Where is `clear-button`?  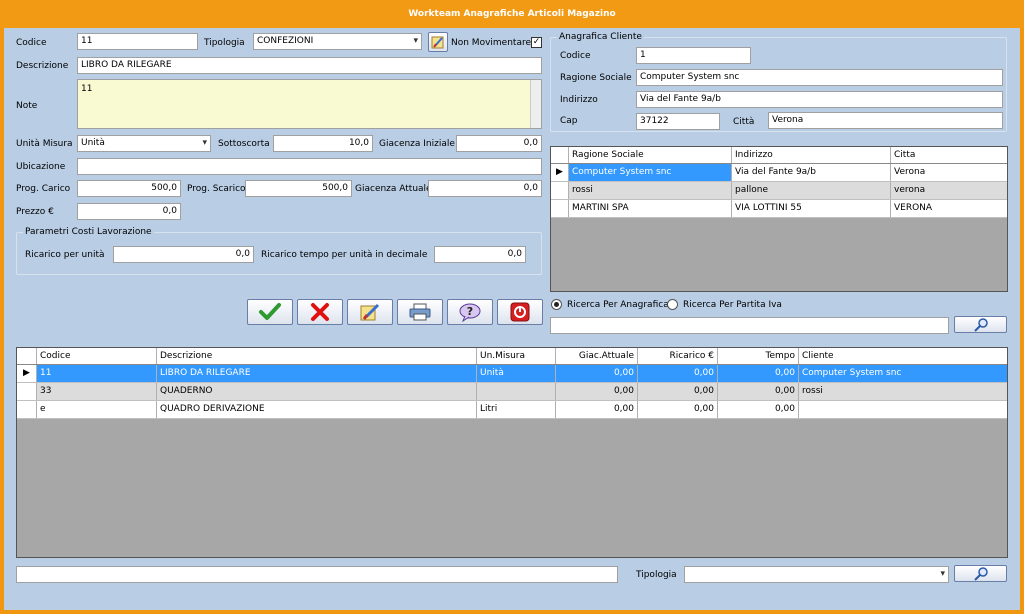
clear-button is located at coordinates (370, 312).